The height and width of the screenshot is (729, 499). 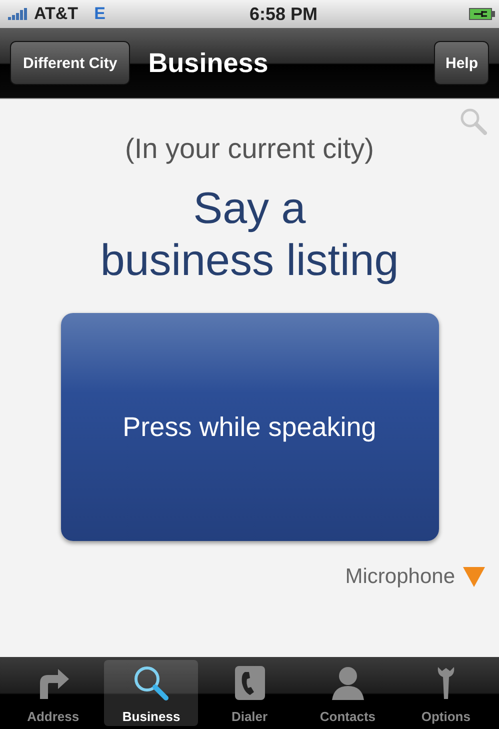 I want to click on tab-button: Address, so click(x=53, y=693).